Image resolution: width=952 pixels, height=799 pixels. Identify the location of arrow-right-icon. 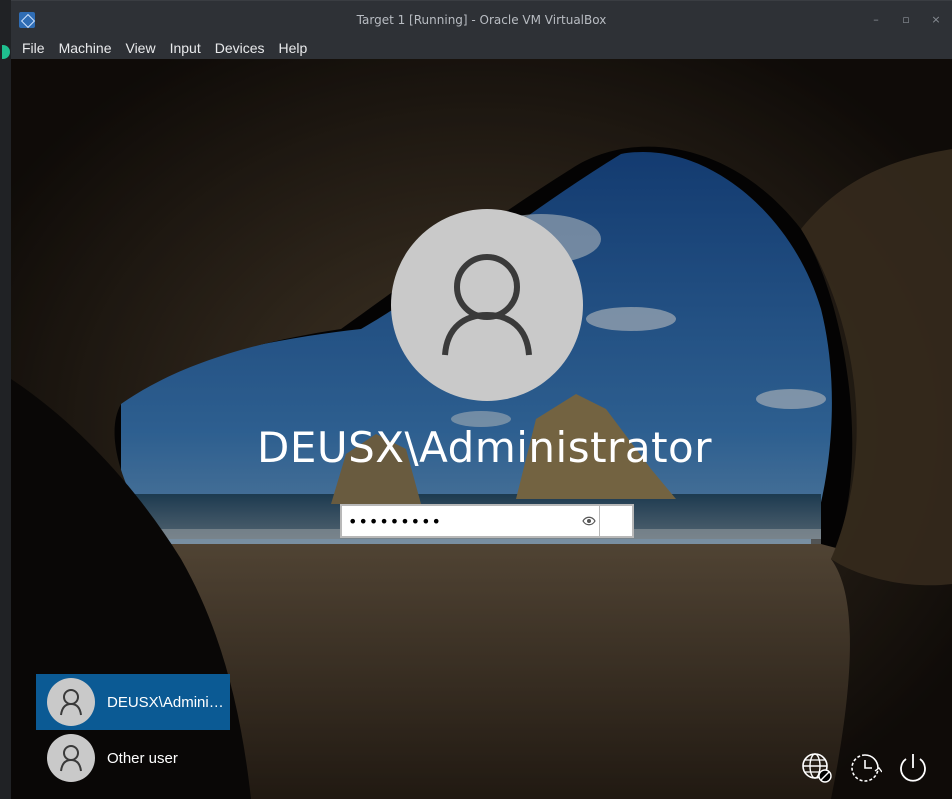
(616, 521).